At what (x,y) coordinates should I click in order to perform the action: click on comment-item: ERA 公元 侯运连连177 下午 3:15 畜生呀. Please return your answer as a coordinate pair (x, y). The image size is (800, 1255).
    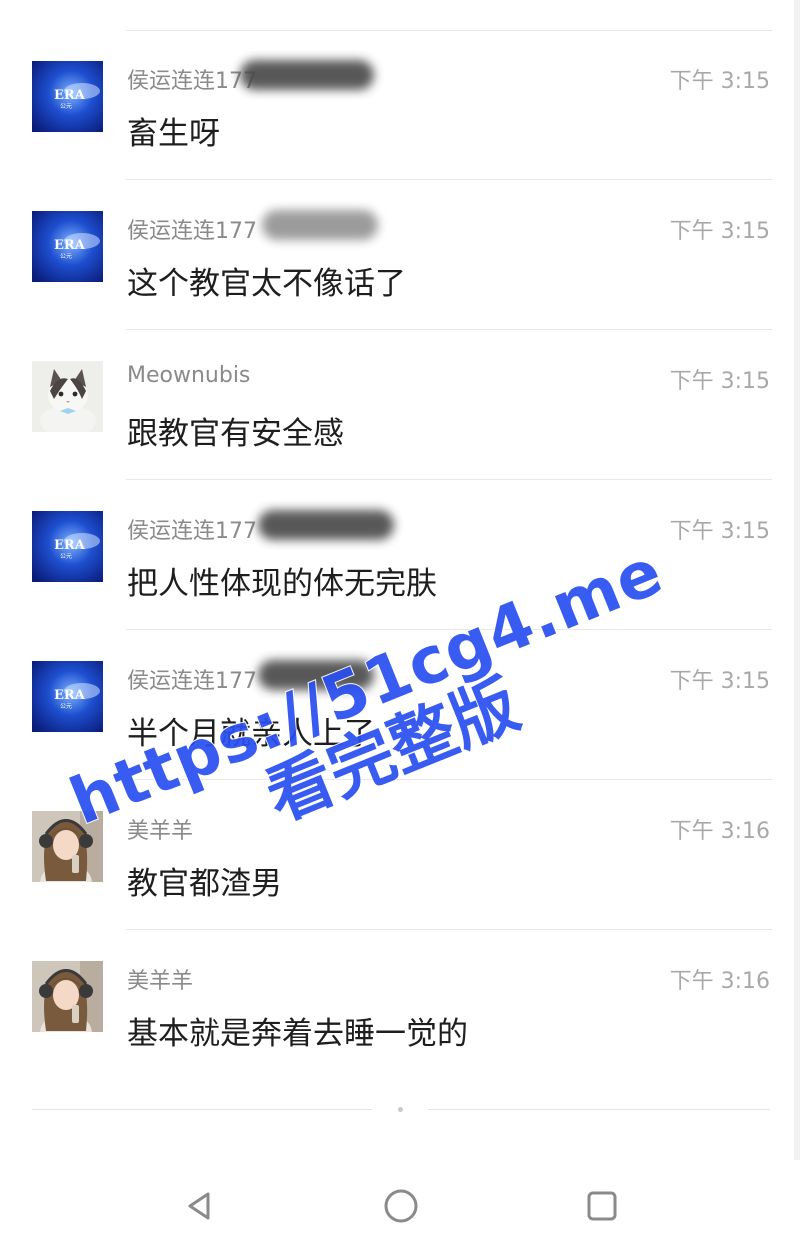
    Looking at the image, I should click on (400, 105).